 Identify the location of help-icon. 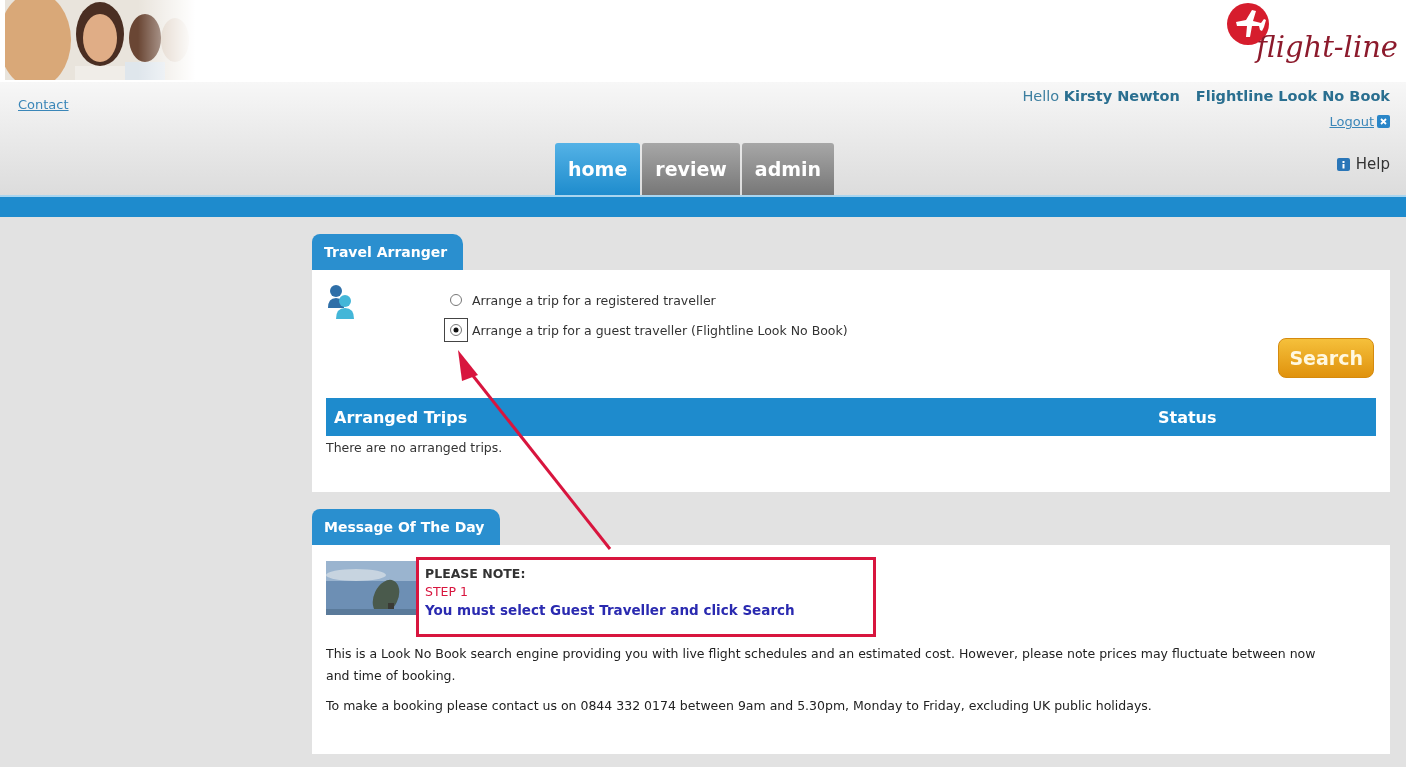
(1343, 164).